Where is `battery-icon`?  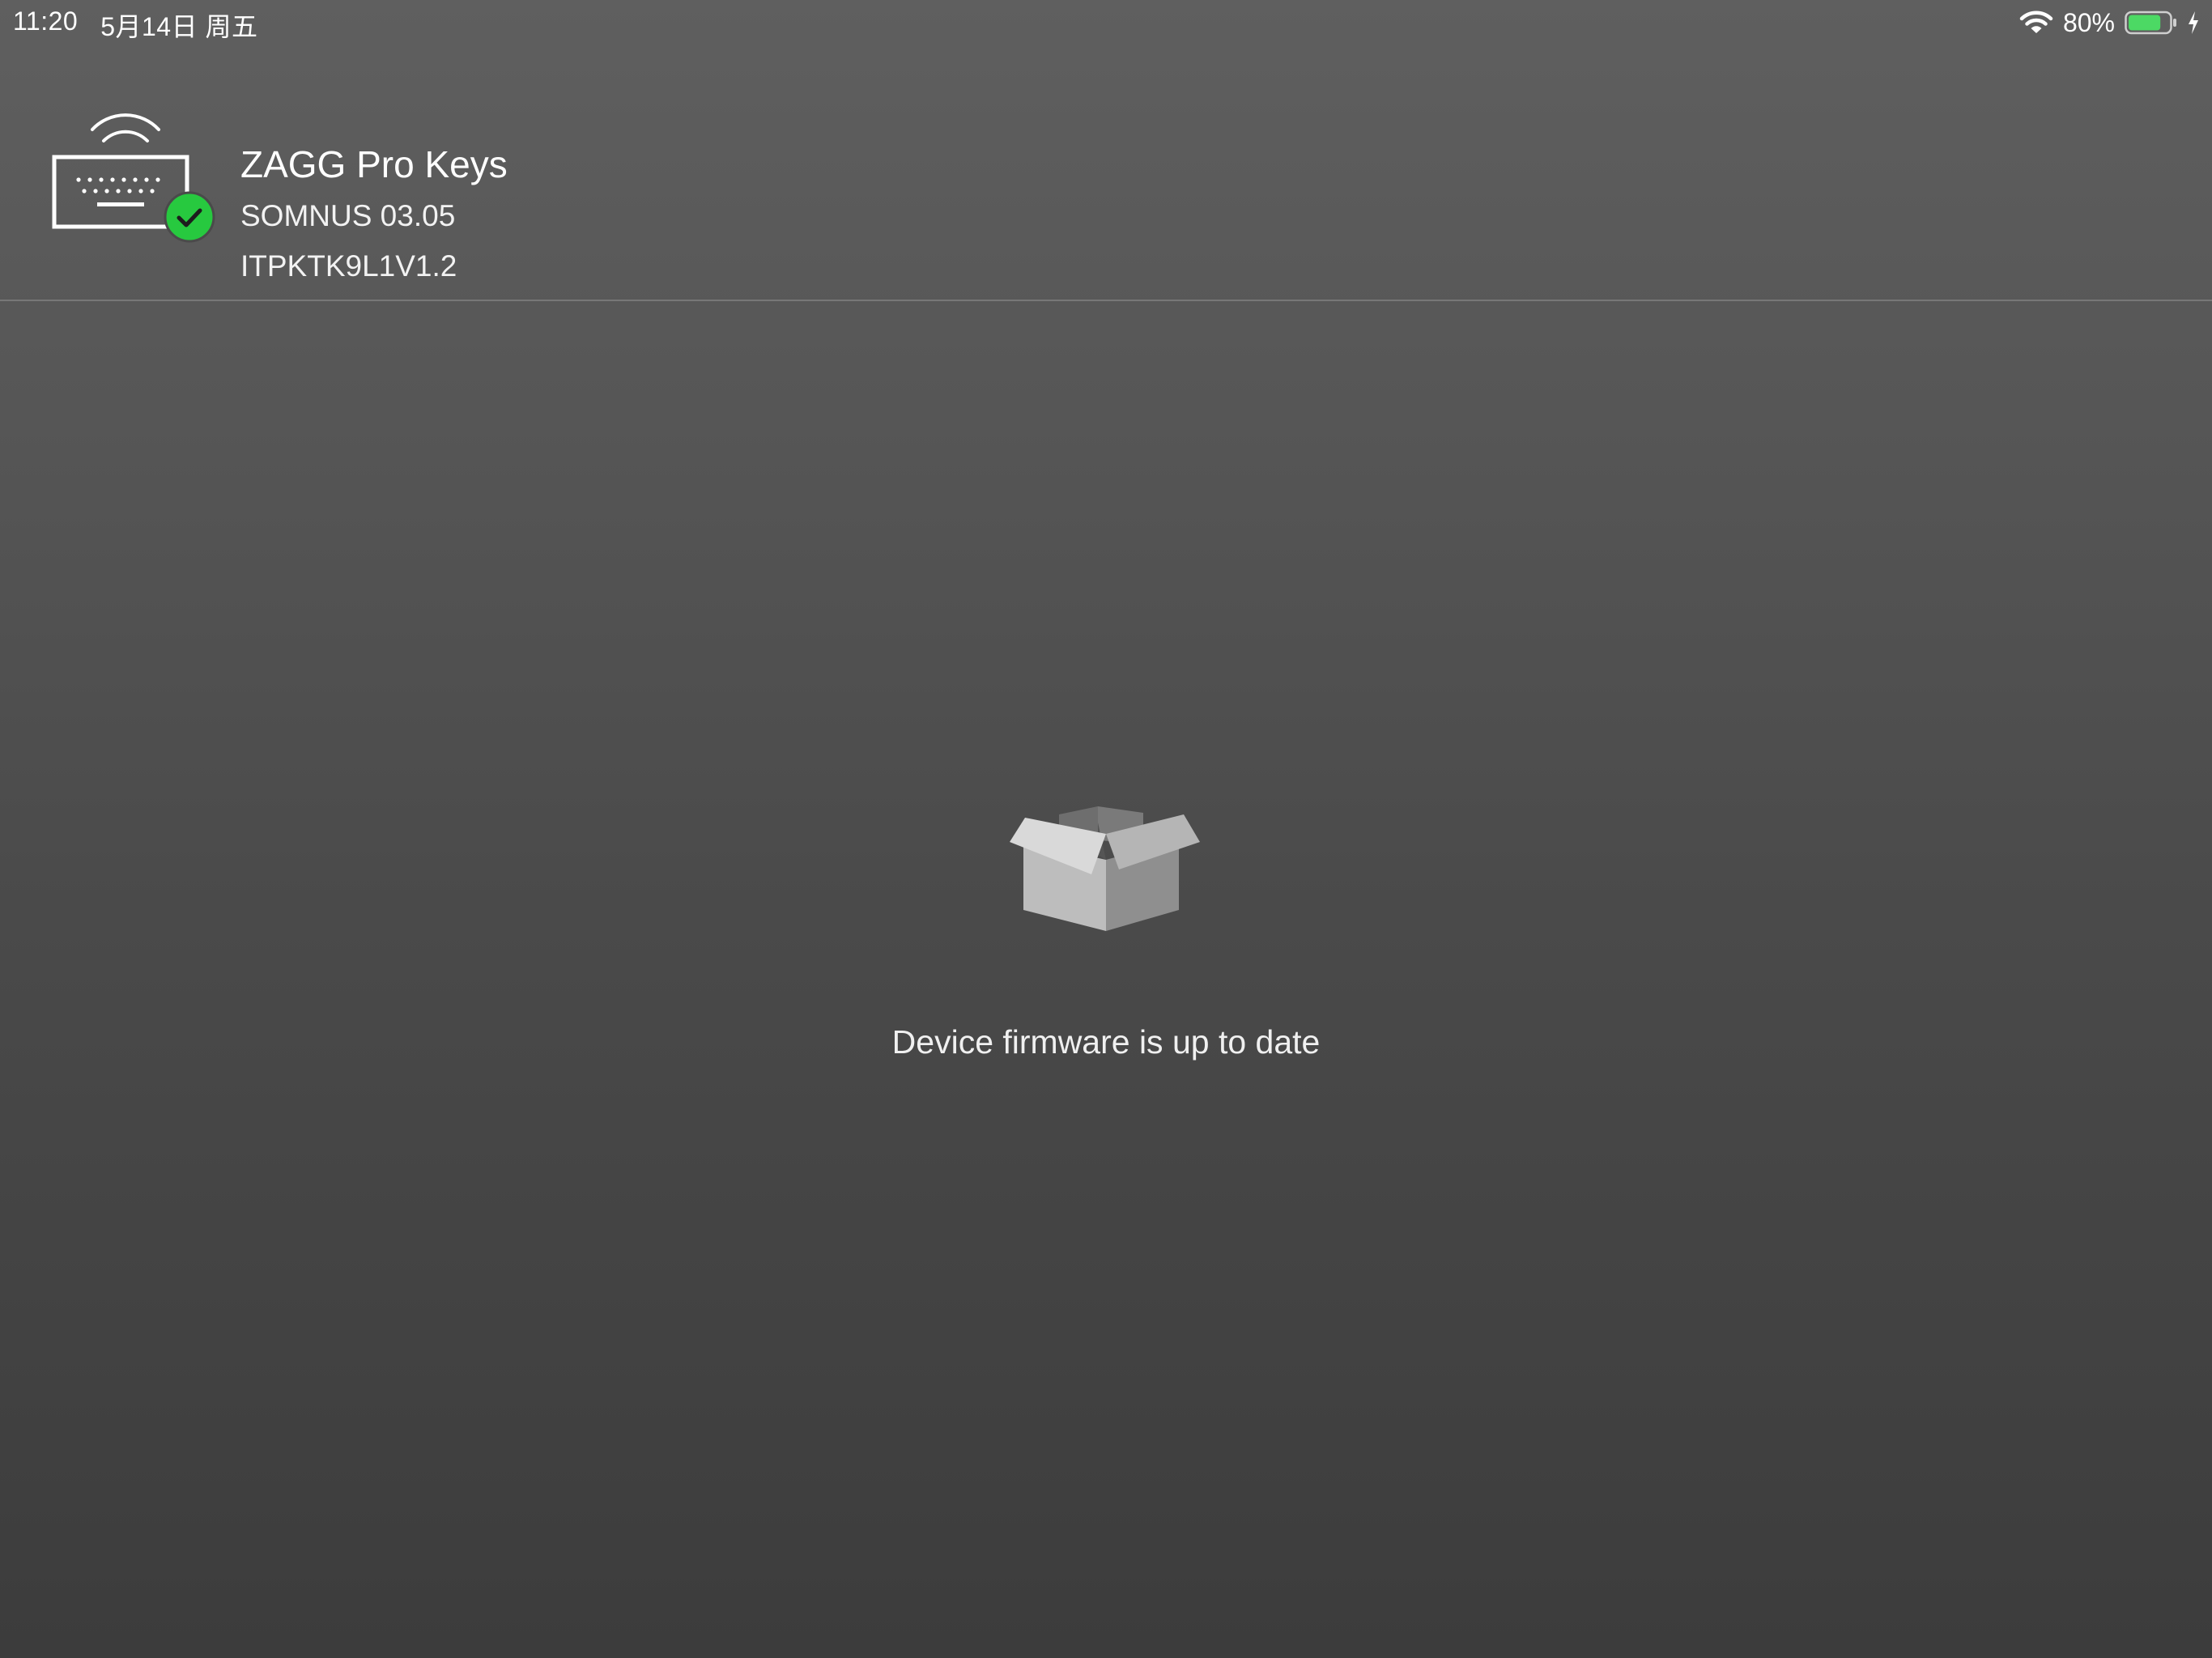
battery-icon is located at coordinates (2151, 23).